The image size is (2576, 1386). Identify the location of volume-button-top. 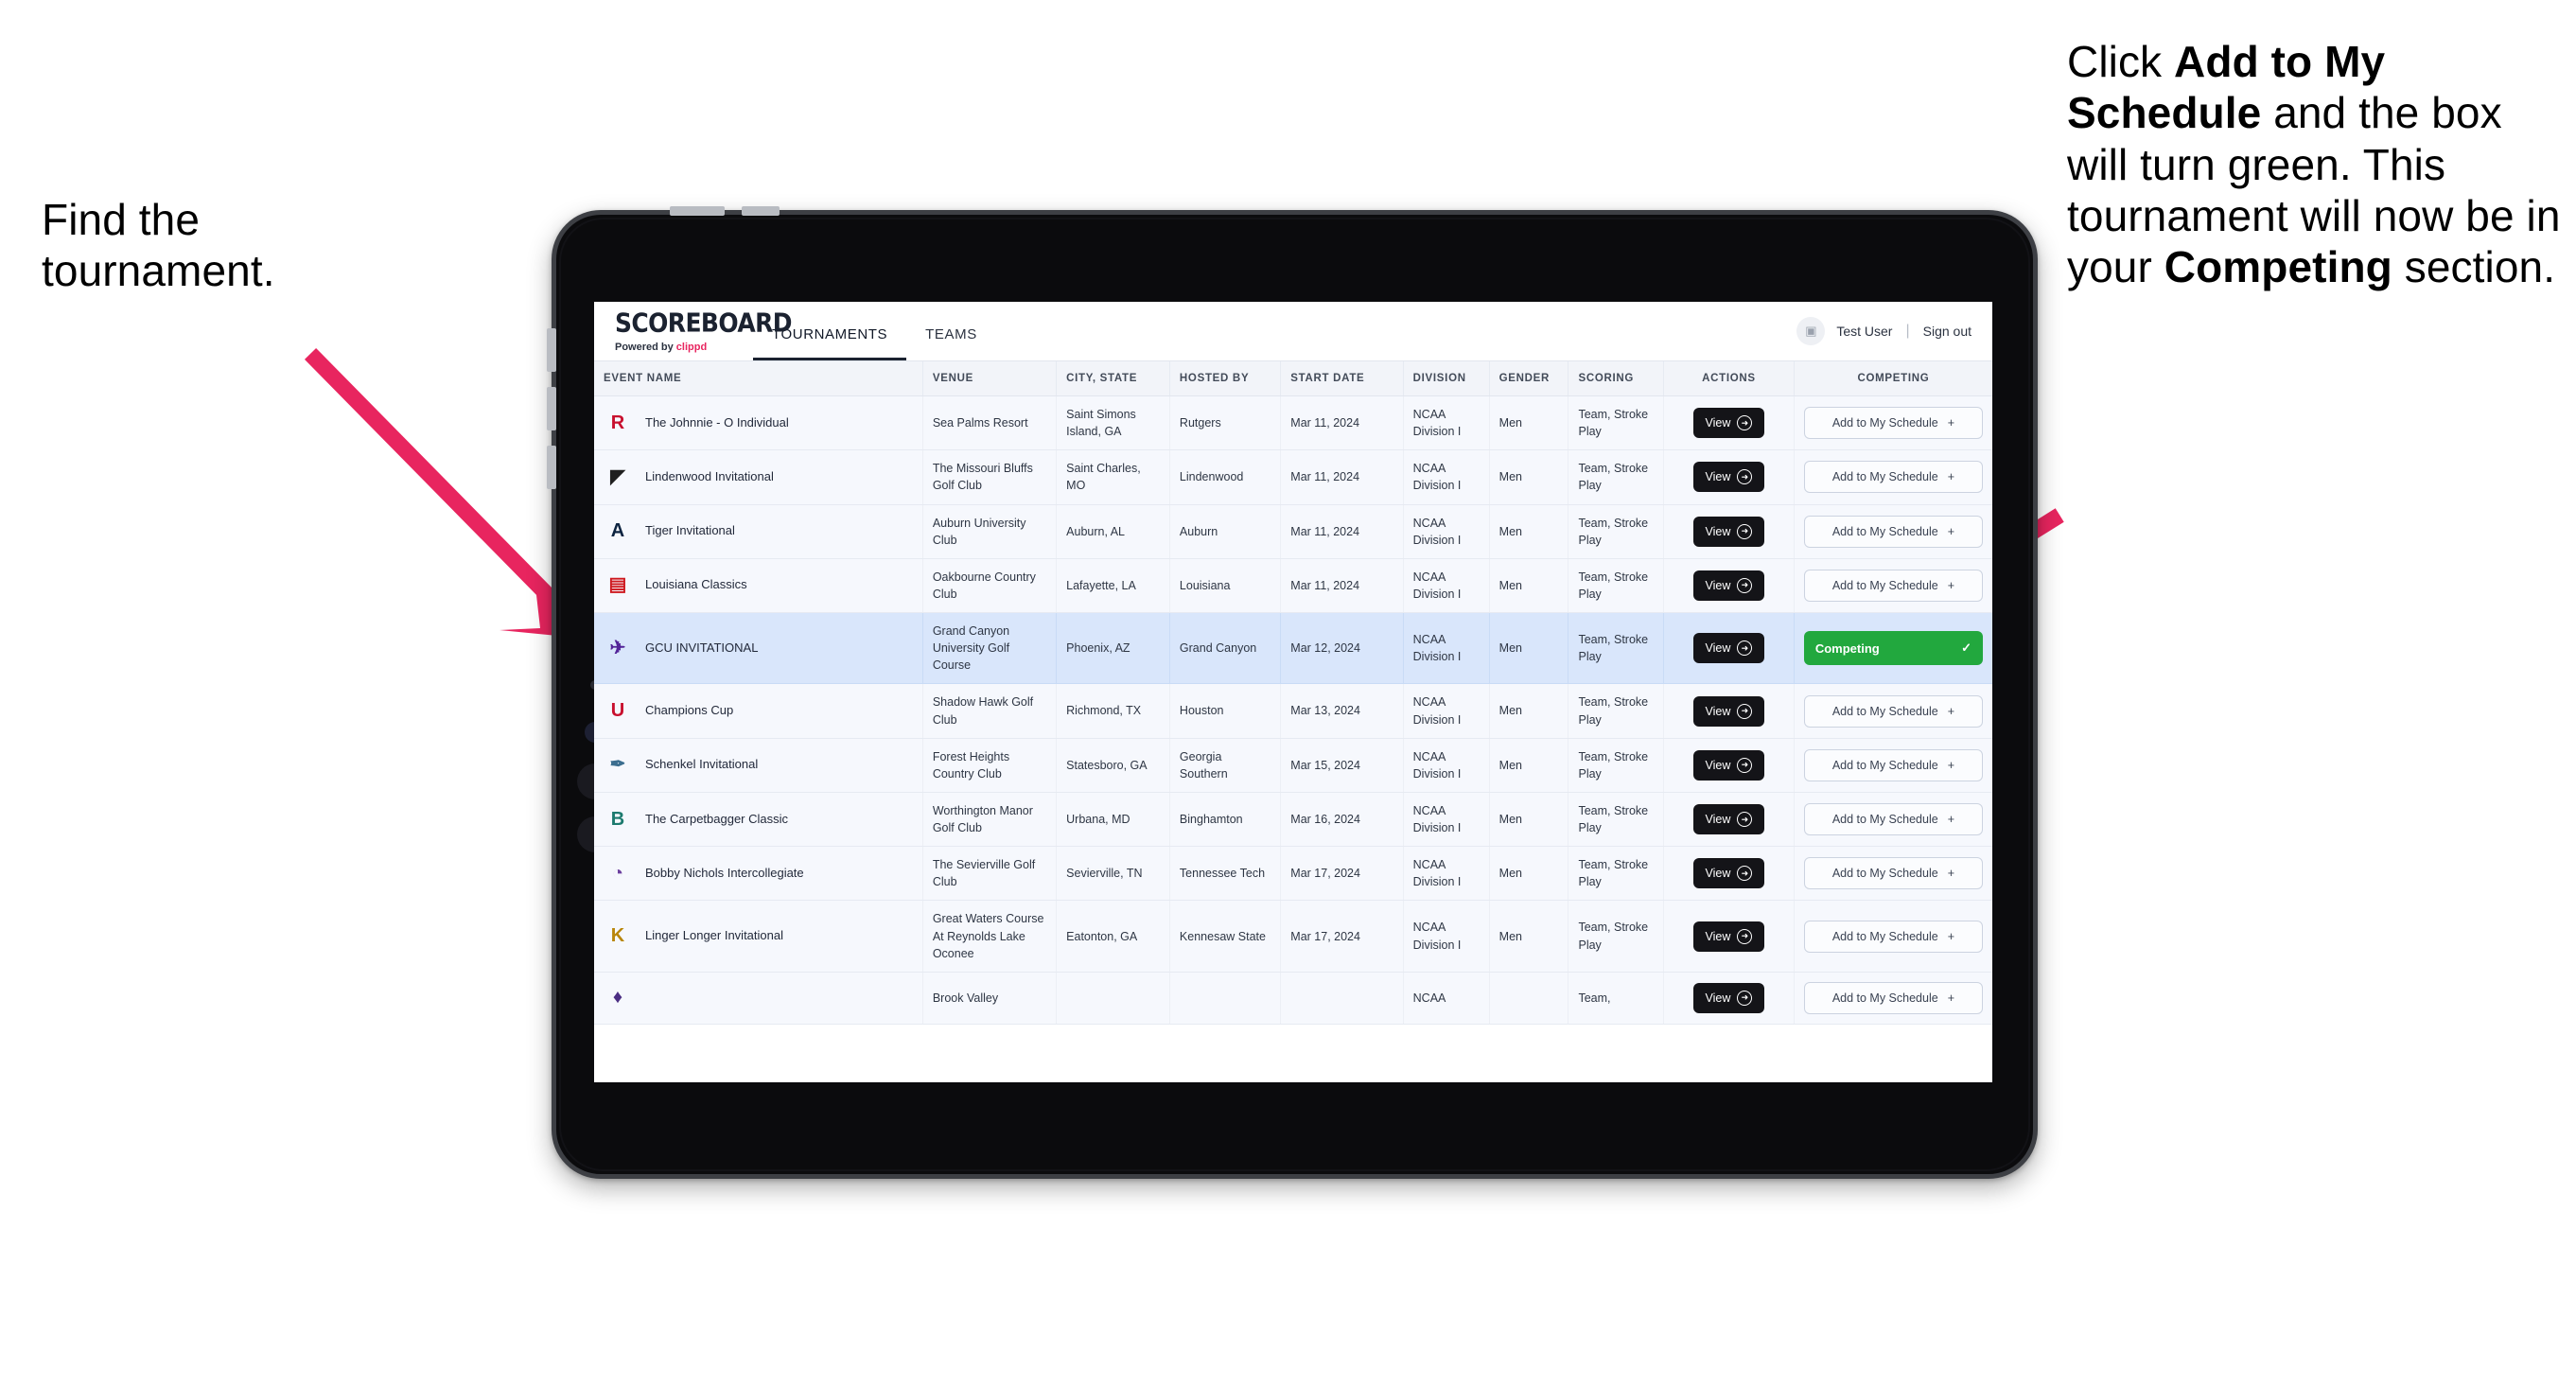
(761, 211).